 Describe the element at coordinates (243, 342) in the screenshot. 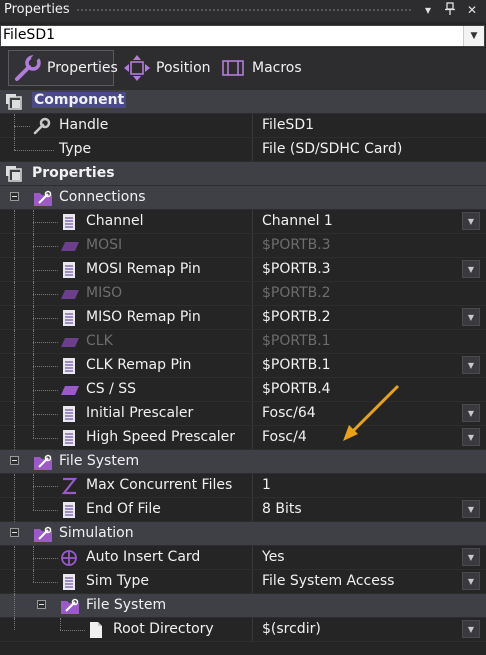

I see `property-row-clk: CLK $PORTB.1` at that location.